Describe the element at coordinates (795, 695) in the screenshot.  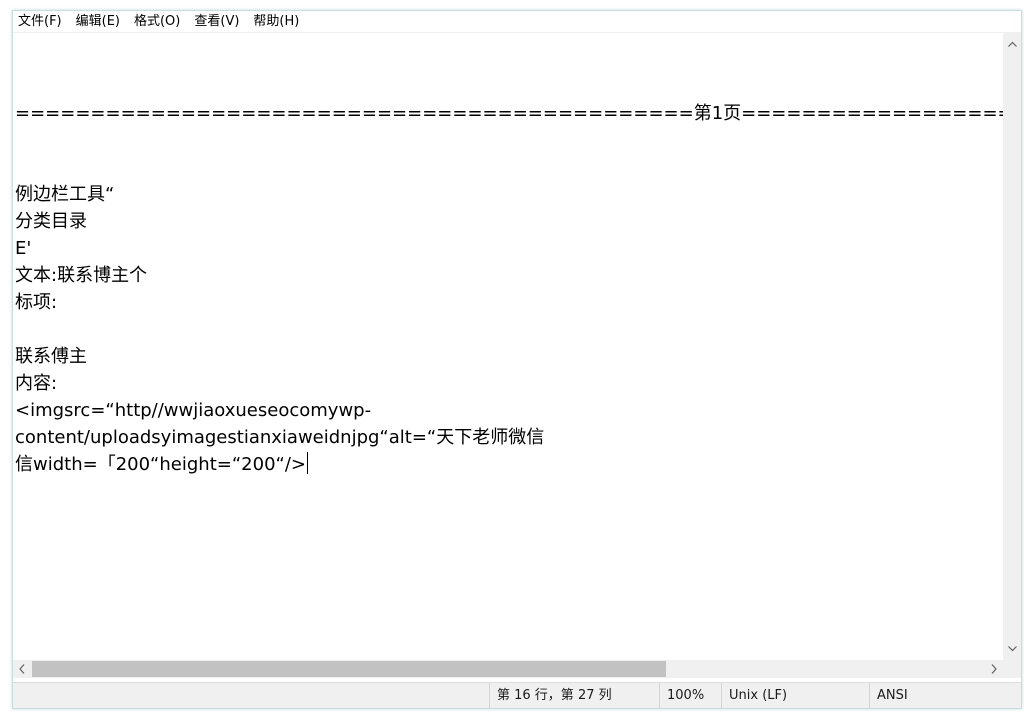
I see `line-ending: Unix (LF)` at that location.